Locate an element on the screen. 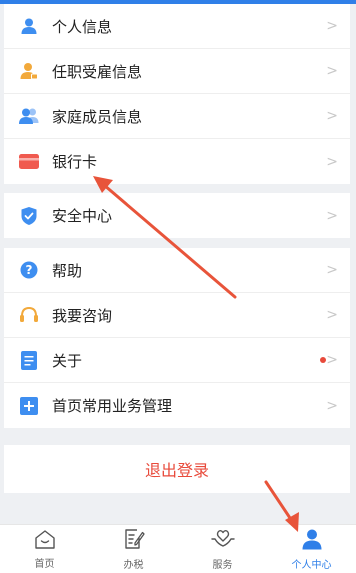 The width and height of the screenshot is (356, 573). document-icon is located at coordinates (29, 360).